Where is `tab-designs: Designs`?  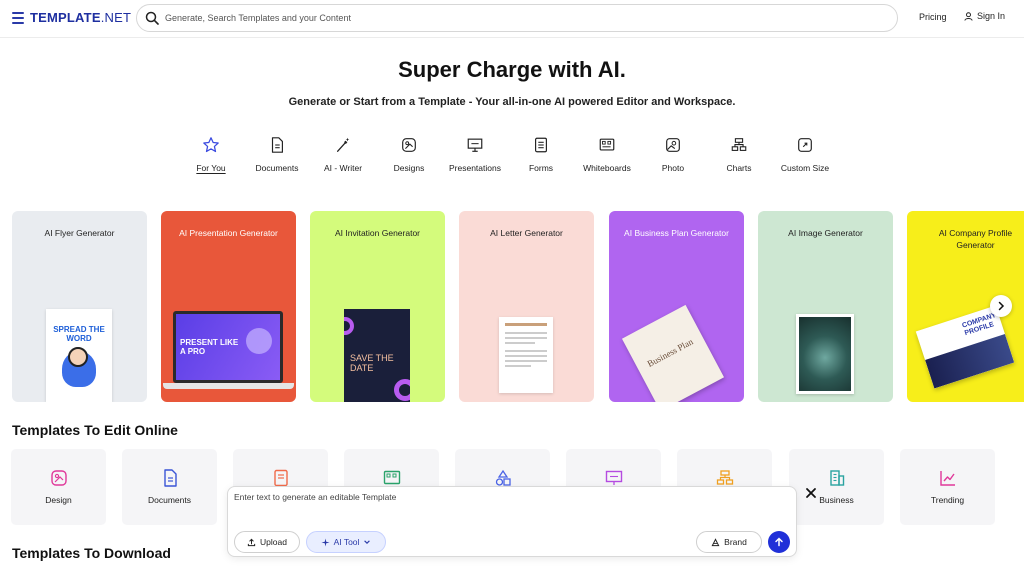 tab-designs: Designs is located at coordinates (409, 154).